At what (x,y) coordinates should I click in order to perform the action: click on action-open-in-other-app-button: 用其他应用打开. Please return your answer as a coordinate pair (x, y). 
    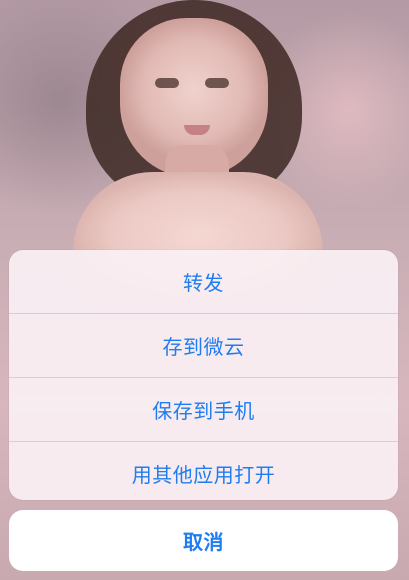
    Looking at the image, I should click on (203, 470).